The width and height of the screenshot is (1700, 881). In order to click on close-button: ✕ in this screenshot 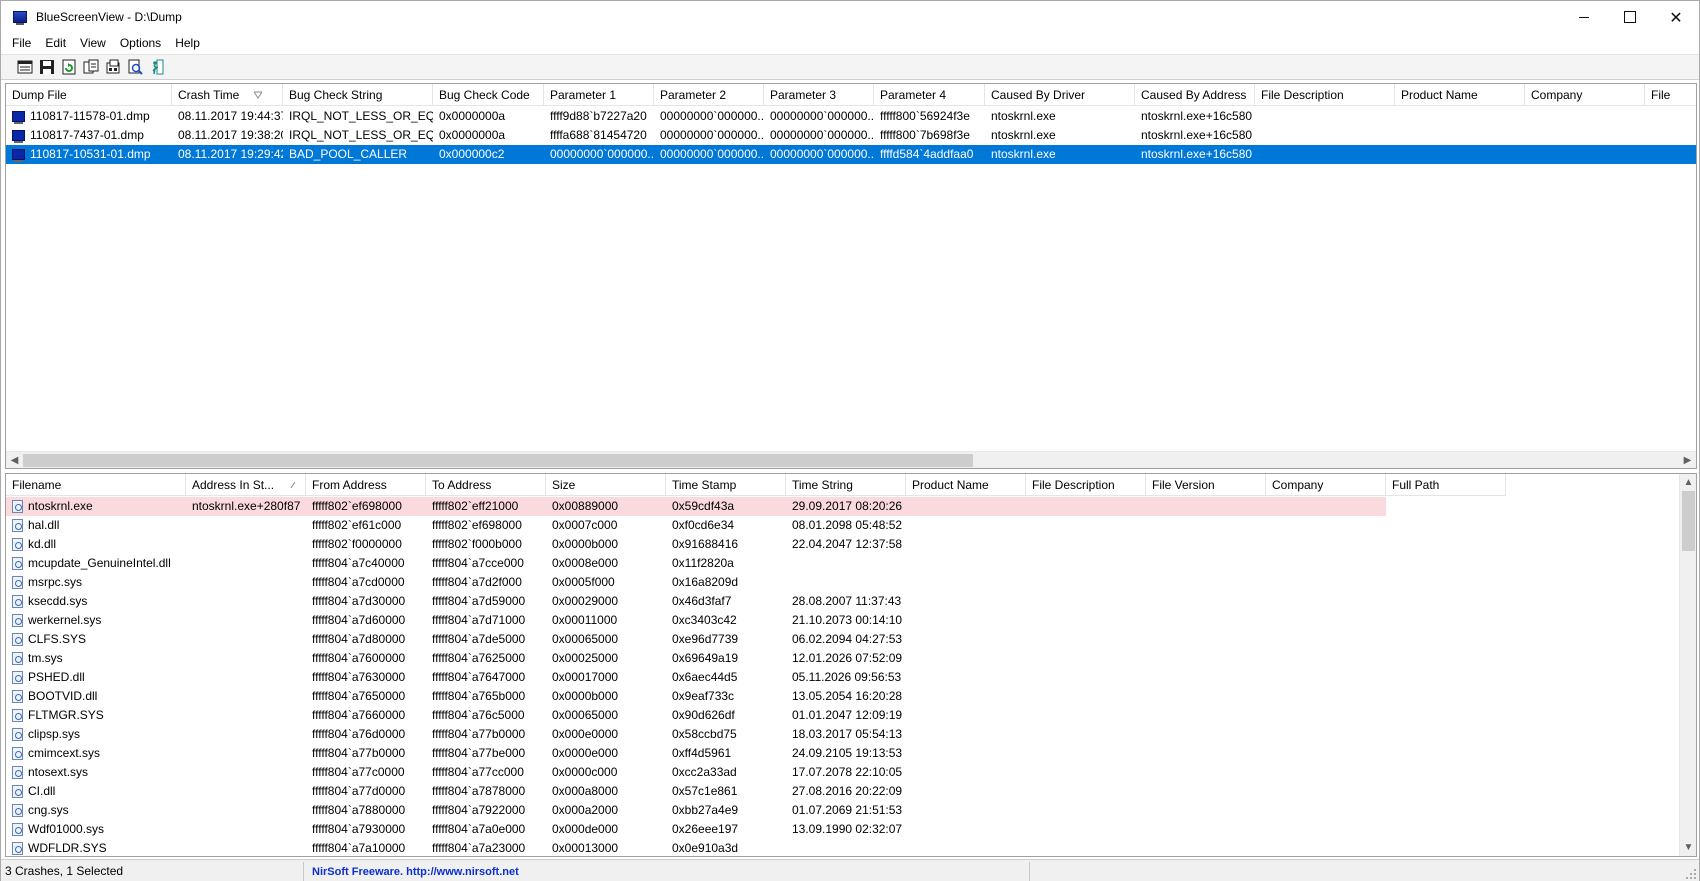, I will do `click(1676, 17)`.